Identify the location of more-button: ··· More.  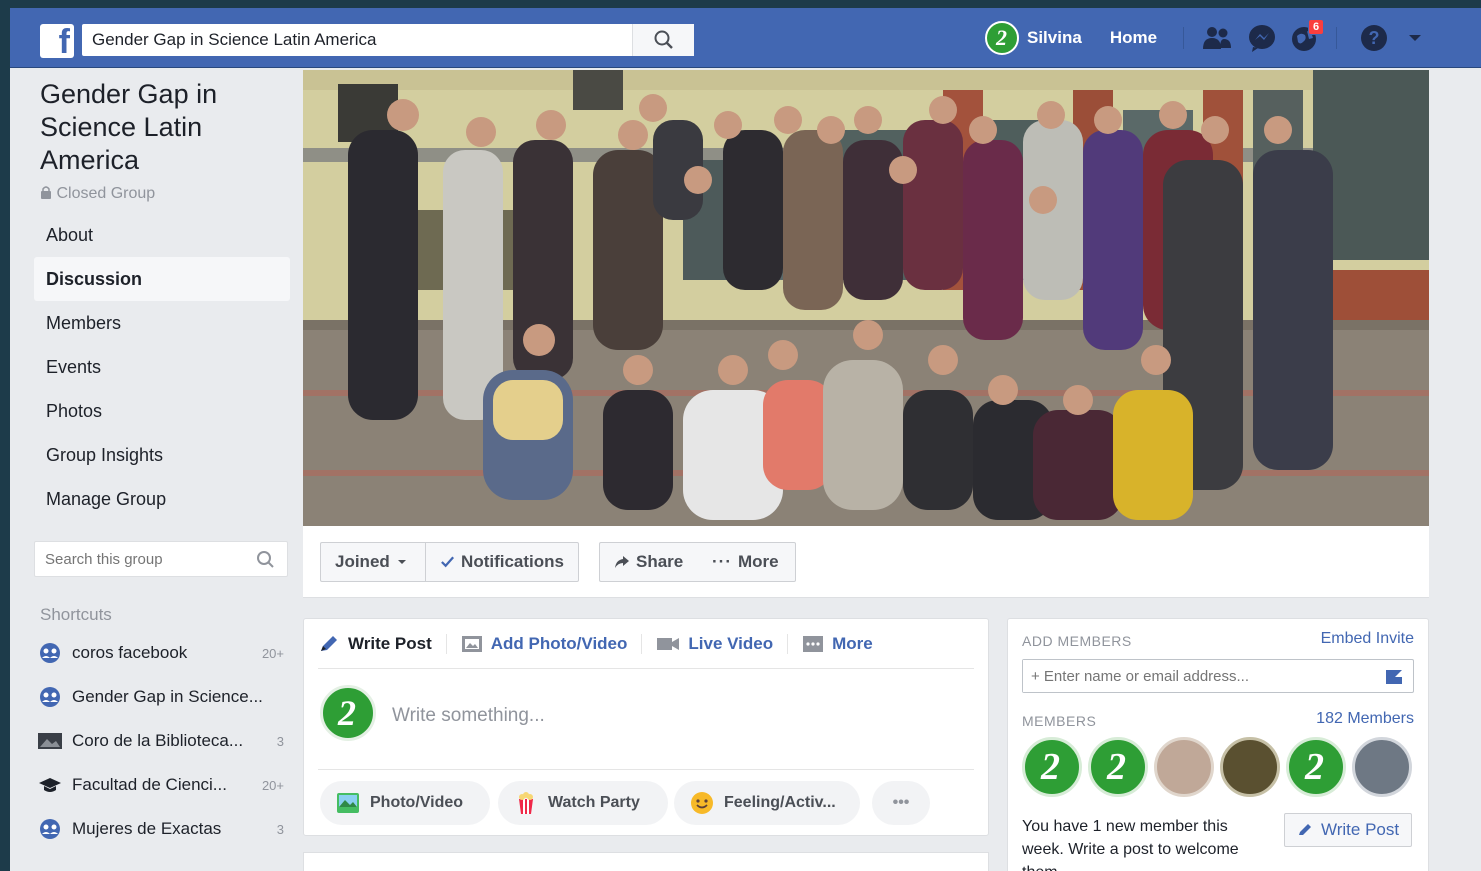
(747, 562).